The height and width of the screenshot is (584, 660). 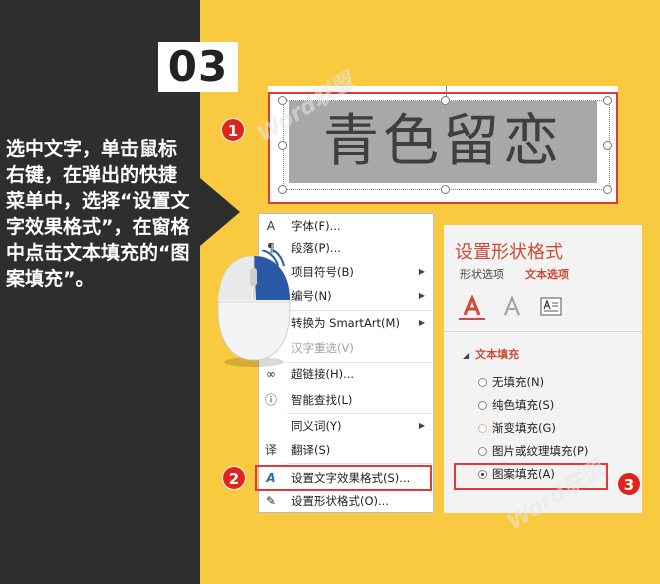 I want to click on pane-title: 设置形状格式, so click(x=509, y=252).